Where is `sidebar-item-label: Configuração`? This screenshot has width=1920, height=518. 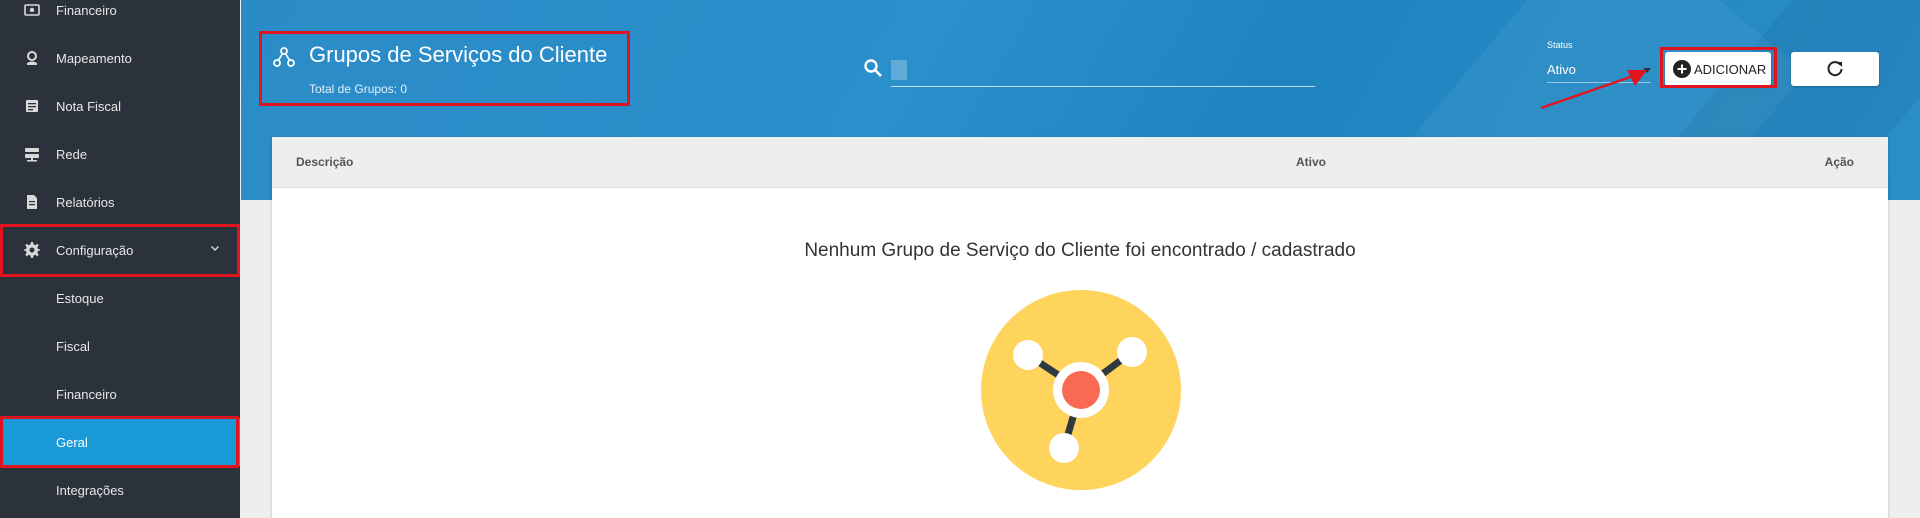
sidebar-item-label: Configuração is located at coordinates (95, 250).